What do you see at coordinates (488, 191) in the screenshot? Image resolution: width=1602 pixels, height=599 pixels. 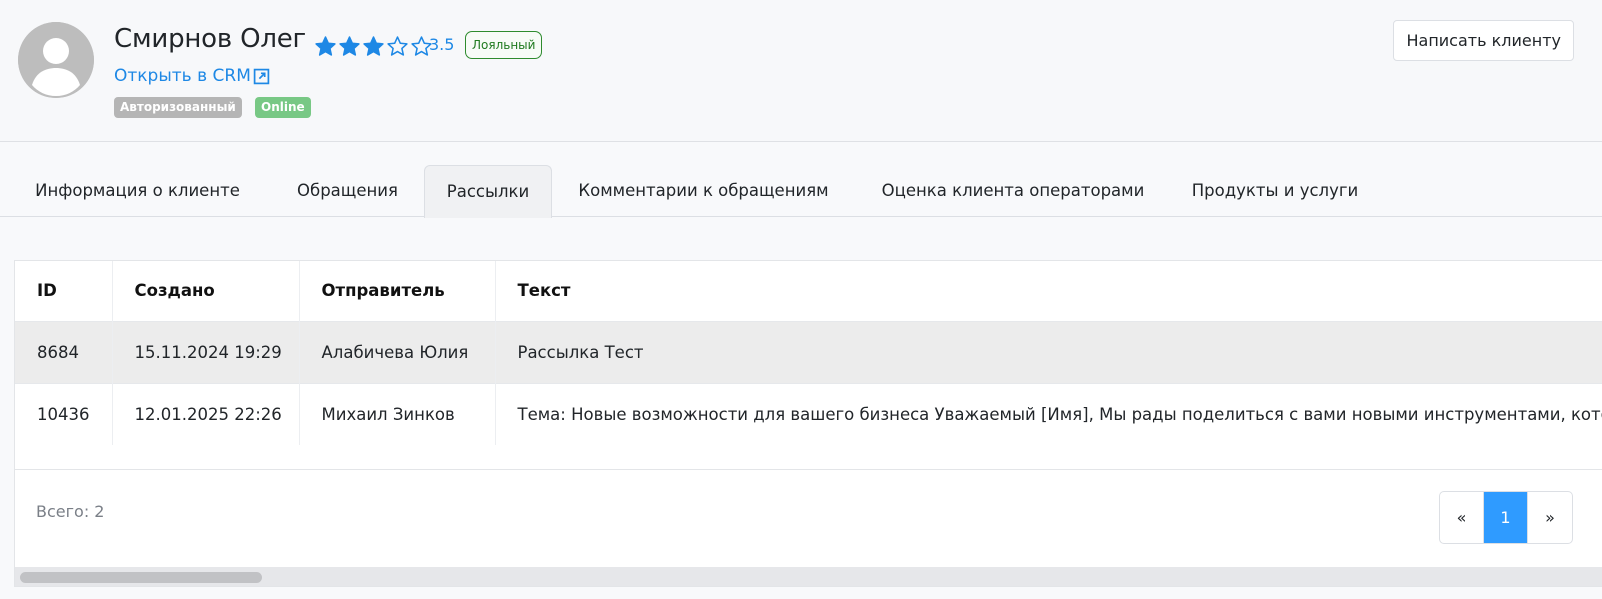 I see `tab-mailings: Рассылки` at bounding box center [488, 191].